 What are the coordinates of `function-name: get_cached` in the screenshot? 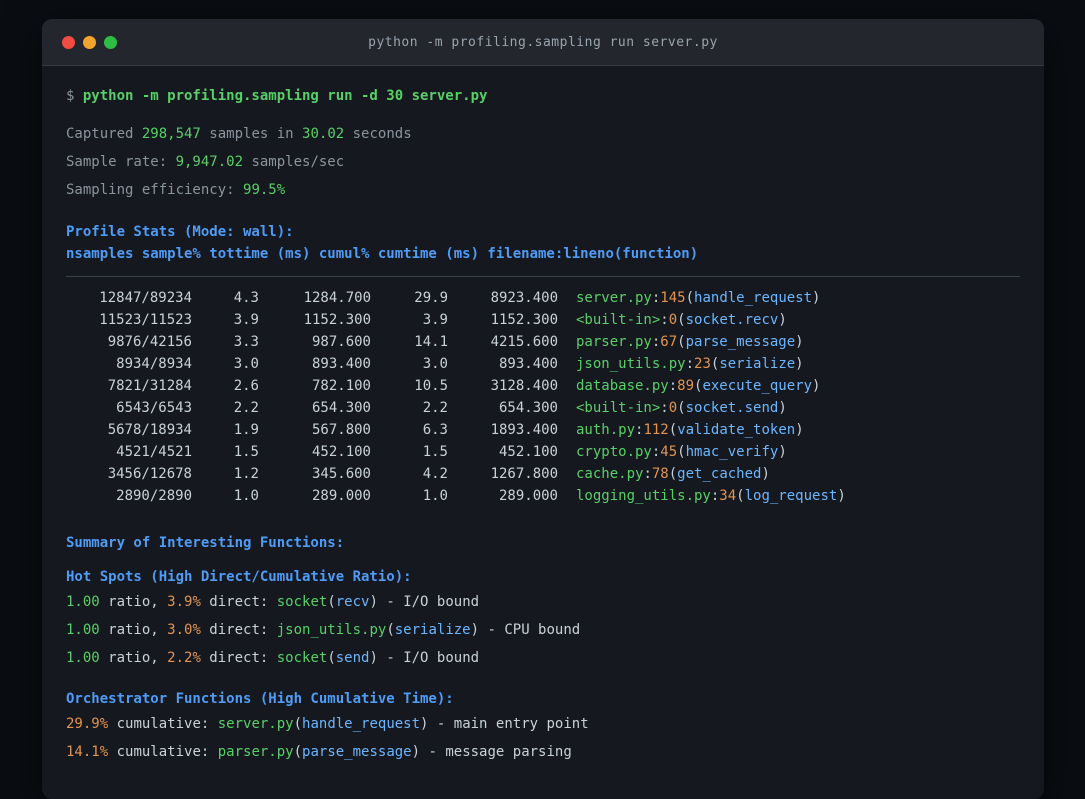 It's located at (719, 474).